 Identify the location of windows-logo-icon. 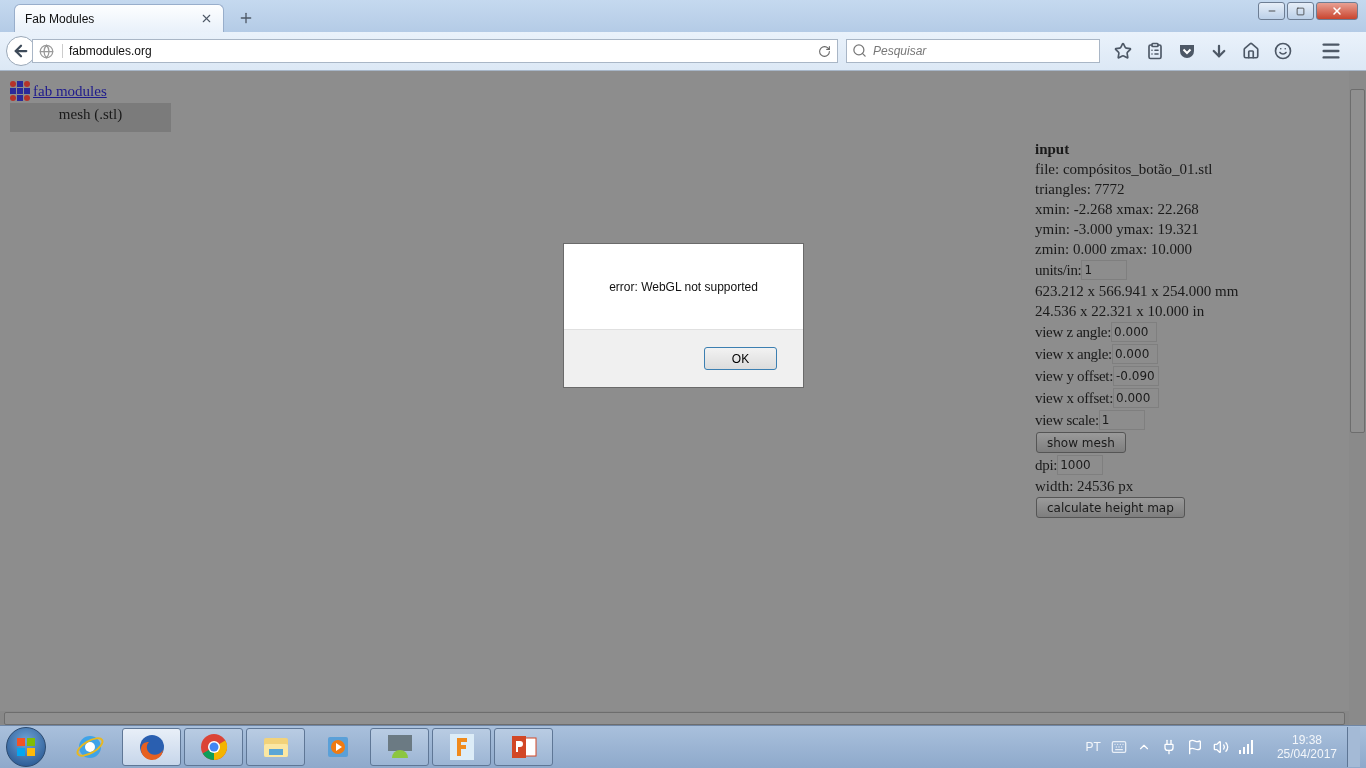
(26, 747).